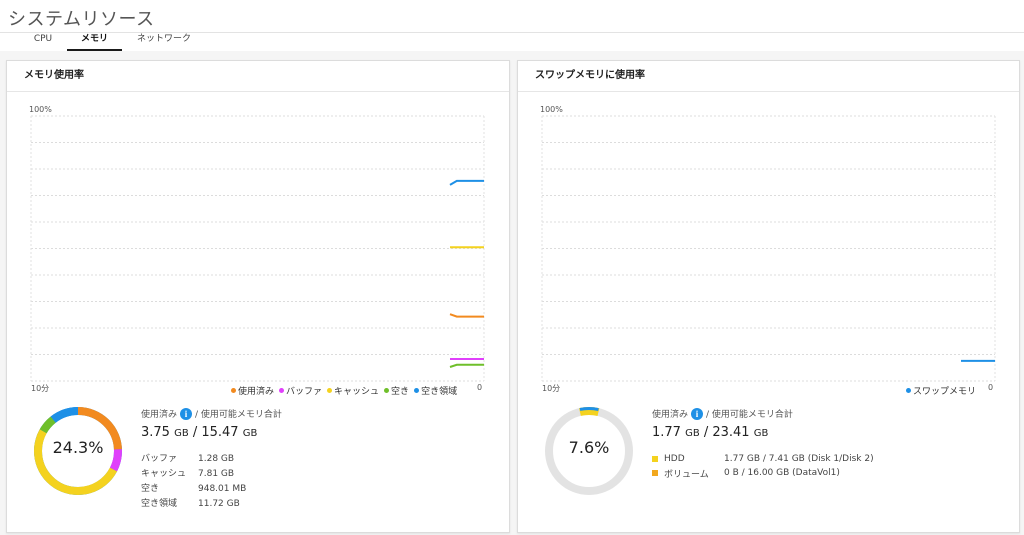 This screenshot has width=1024, height=535. I want to click on detail-label: キャッシュ, so click(164, 474).